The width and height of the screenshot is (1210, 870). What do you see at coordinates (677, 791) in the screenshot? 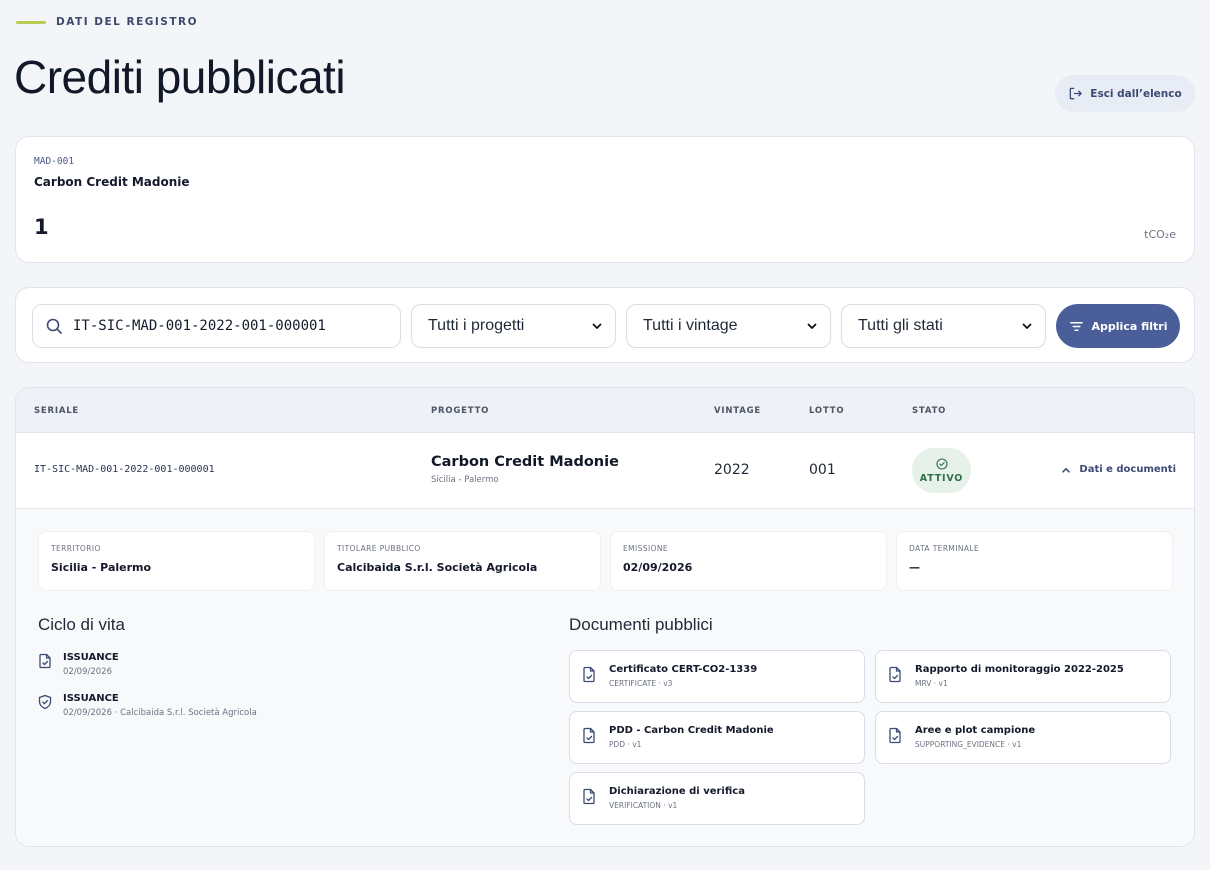
I see `document-title: Dichiarazione di verifica` at bounding box center [677, 791].